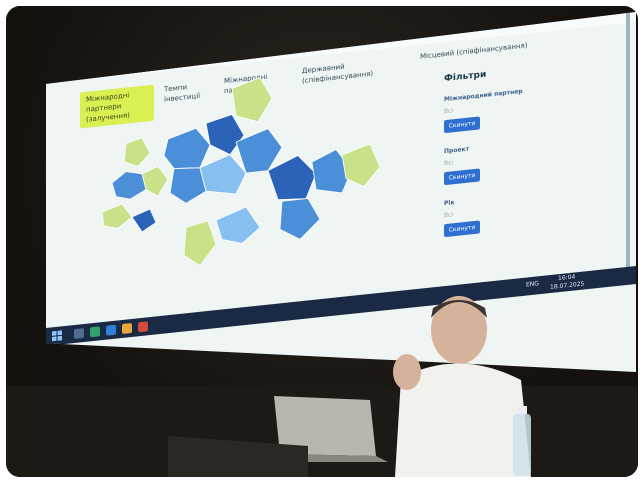 The image size is (644, 483). Describe the element at coordinates (465, 77) in the screenshot. I see `filters-title: Фільтри` at that location.